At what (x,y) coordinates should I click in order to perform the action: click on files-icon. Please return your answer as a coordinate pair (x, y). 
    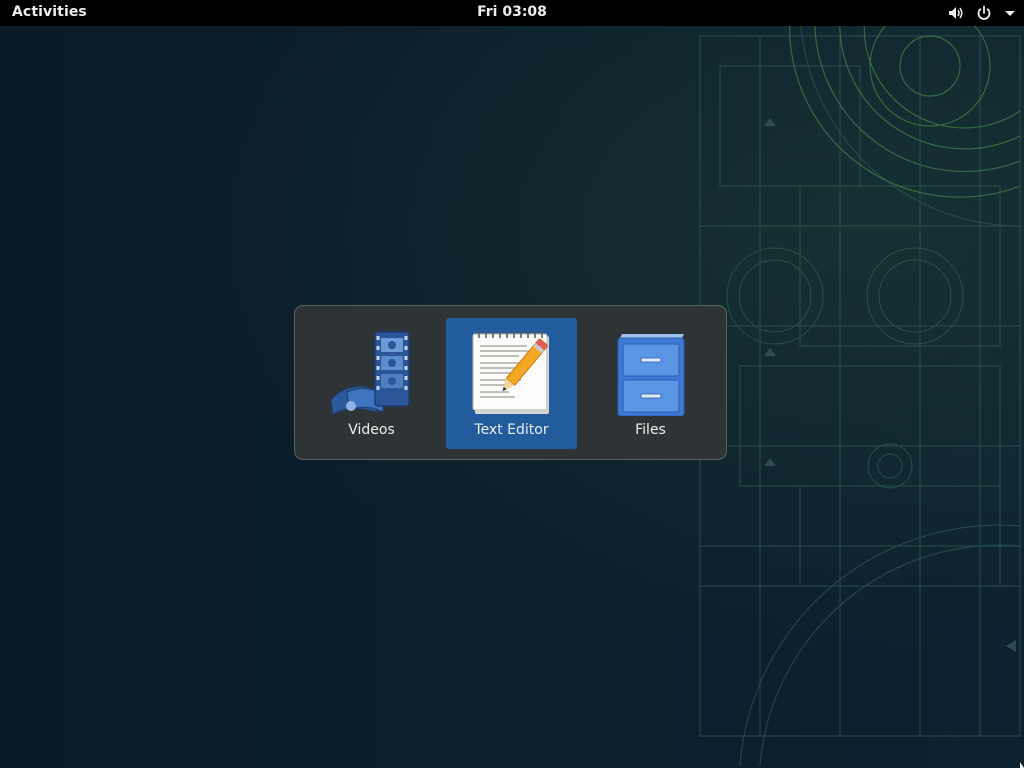
    Looking at the image, I should click on (650, 375).